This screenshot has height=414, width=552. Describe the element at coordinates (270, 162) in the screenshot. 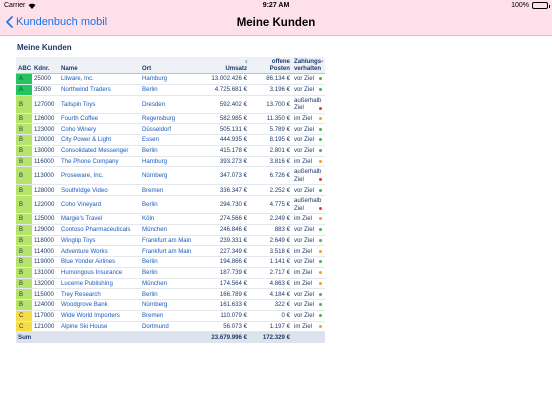

I see `open-items: 3.816 €` at that location.